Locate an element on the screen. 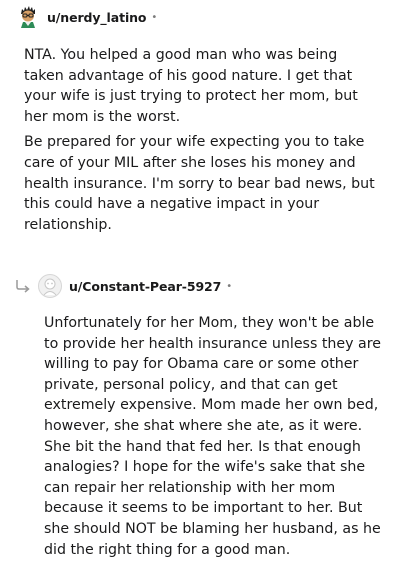 The image size is (400, 587). default-avatar-icon is located at coordinates (50, 286).